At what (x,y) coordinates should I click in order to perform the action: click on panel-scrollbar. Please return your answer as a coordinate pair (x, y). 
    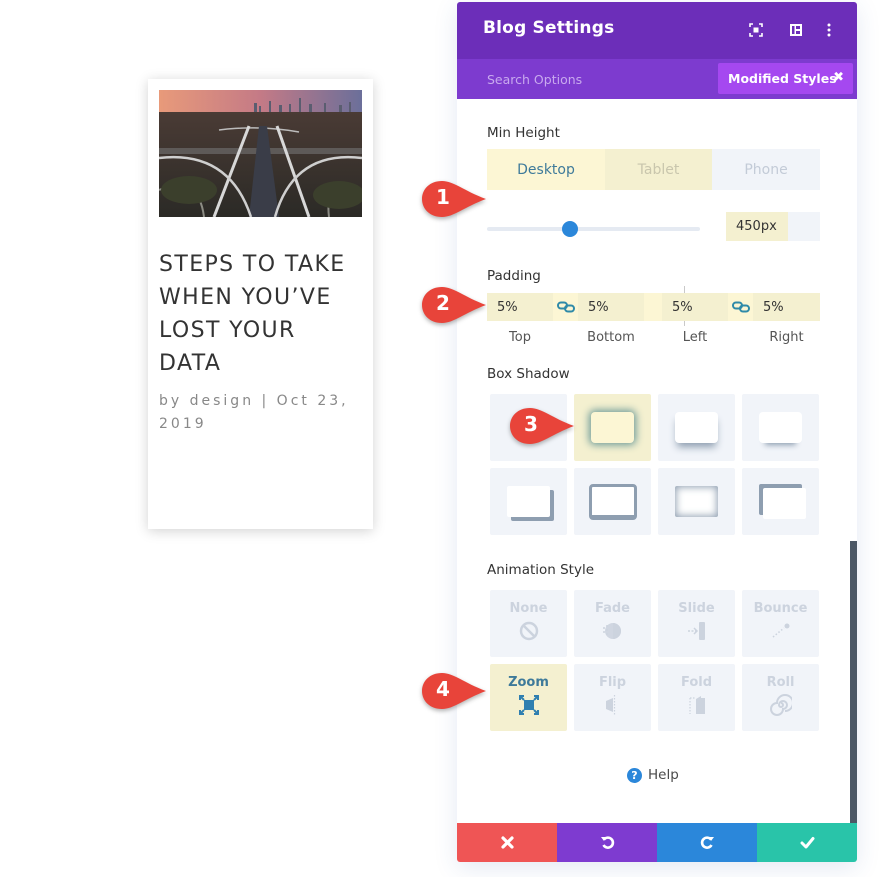
    Looking at the image, I should click on (853, 682).